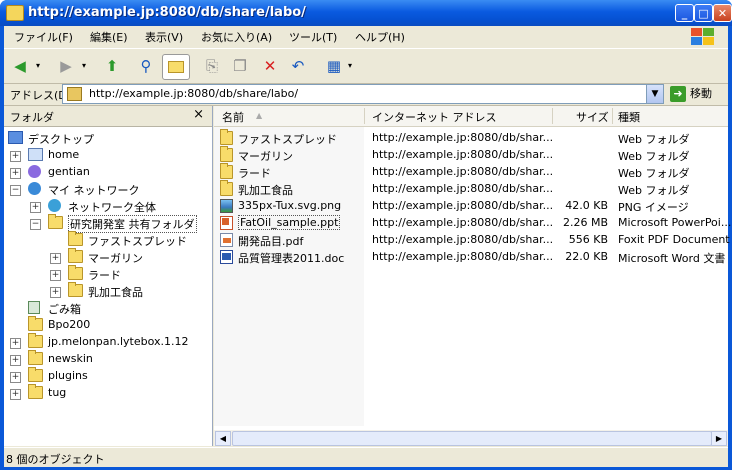  Describe the element at coordinates (703, 13) in the screenshot. I see `maximize-button: □` at that location.